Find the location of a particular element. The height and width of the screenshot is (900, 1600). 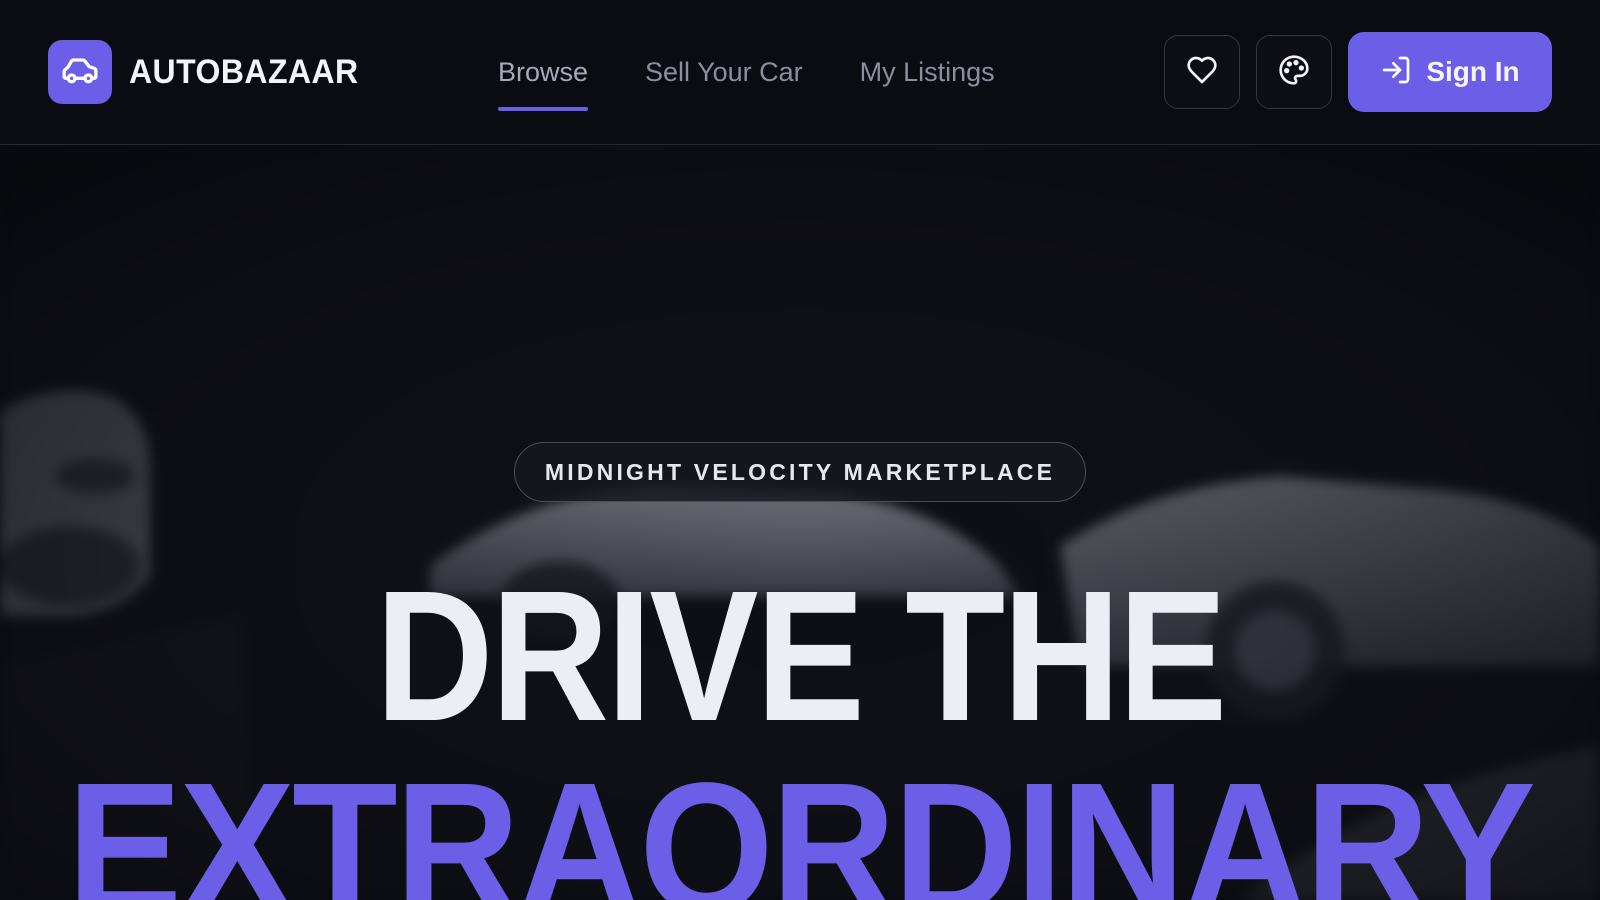

brand-logo is located at coordinates (80, 72).